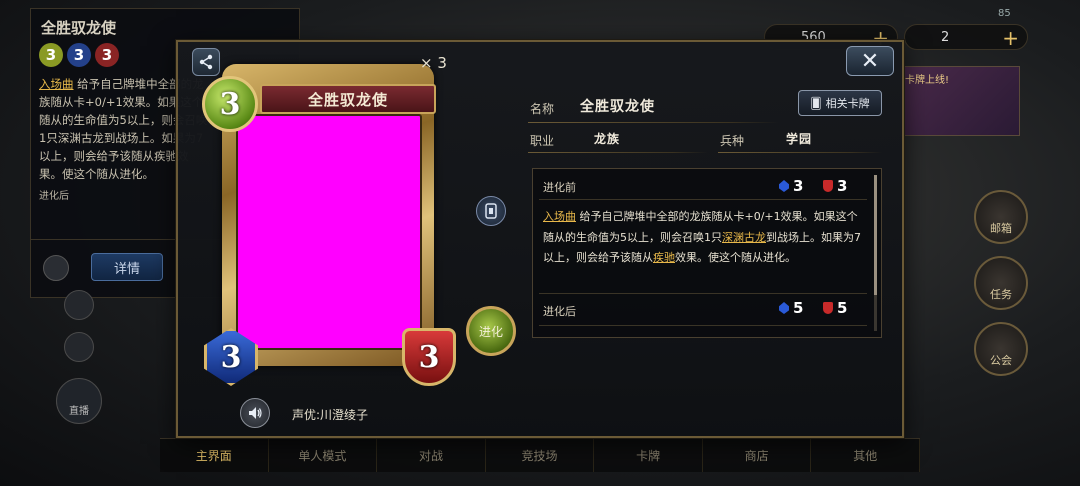  I want to click on background-quest-button: 任务, so click(1001, 283).